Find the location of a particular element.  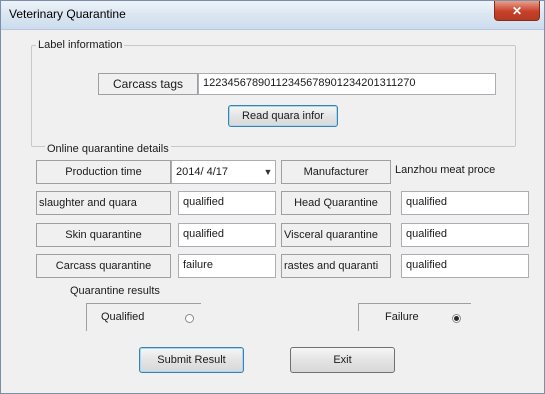

qualified-label: Qualified is located at coordinates (123, 317).